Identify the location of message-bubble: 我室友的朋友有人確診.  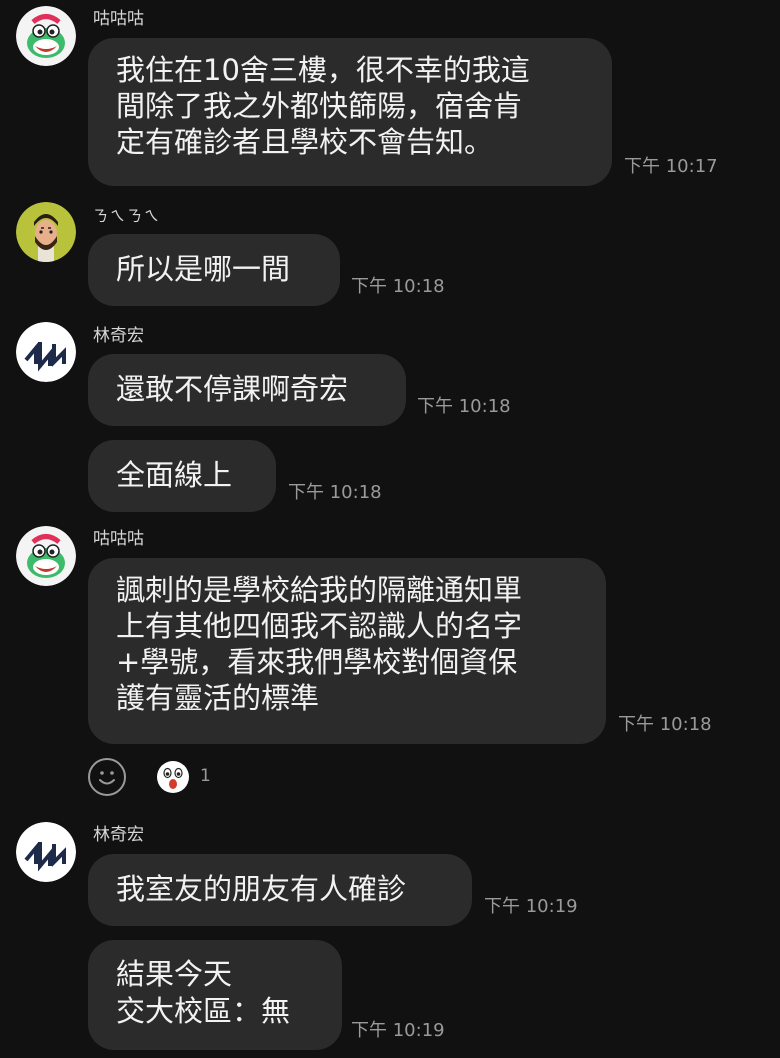
(280, 890).